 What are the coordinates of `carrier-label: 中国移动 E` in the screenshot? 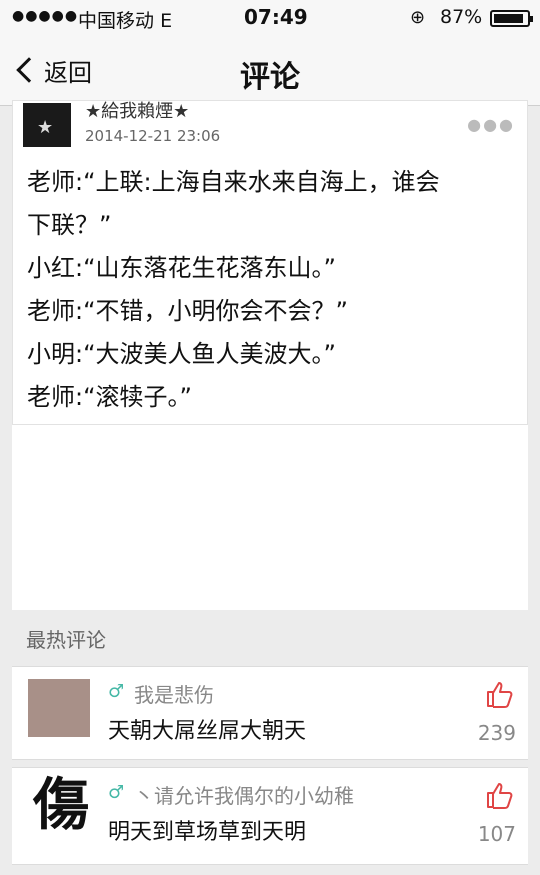 It's located at (125, 21).